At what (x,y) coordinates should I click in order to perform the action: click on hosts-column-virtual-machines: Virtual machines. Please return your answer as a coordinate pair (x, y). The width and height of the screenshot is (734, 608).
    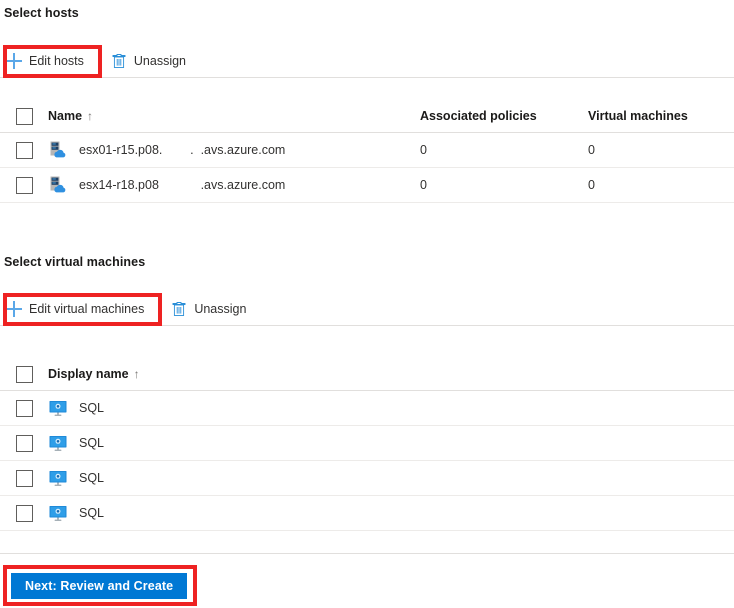
    Looking at the image, I should click on (661, 116).